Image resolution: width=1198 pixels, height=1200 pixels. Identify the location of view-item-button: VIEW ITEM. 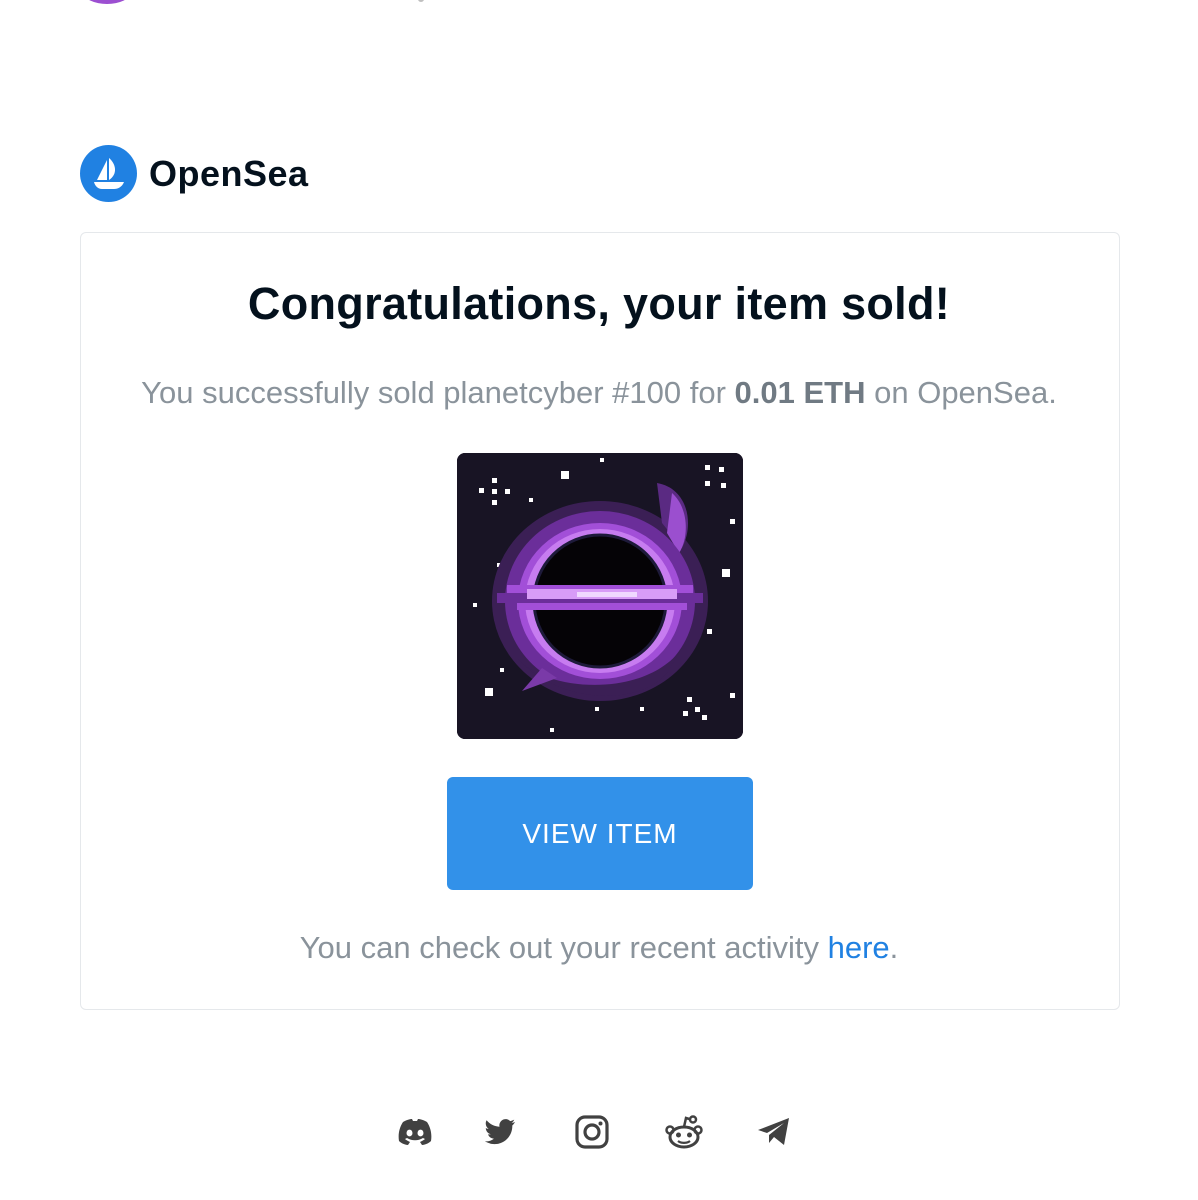
(600, 833).